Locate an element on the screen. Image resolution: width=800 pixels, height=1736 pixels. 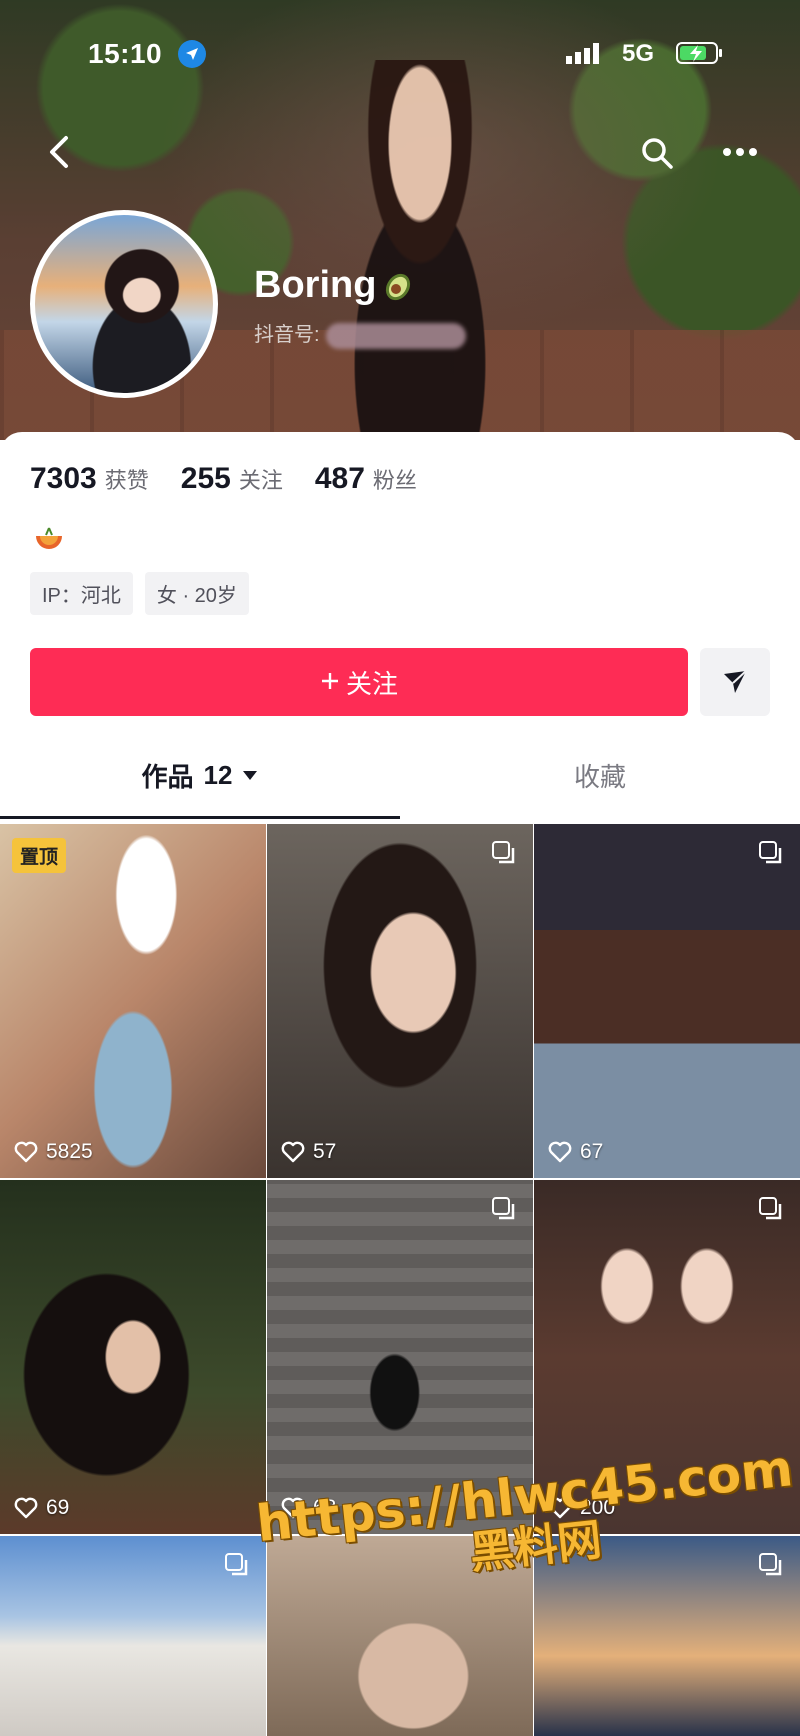
like-count-value: 67 is located at coordinates (592, 1151).